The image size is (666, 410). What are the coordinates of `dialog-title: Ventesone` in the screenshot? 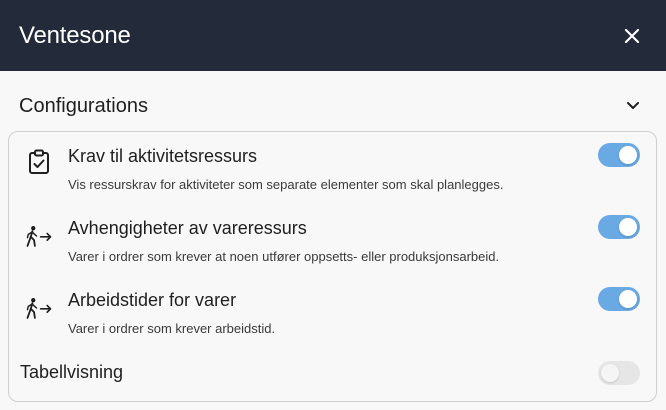 It's located at (75, 35).